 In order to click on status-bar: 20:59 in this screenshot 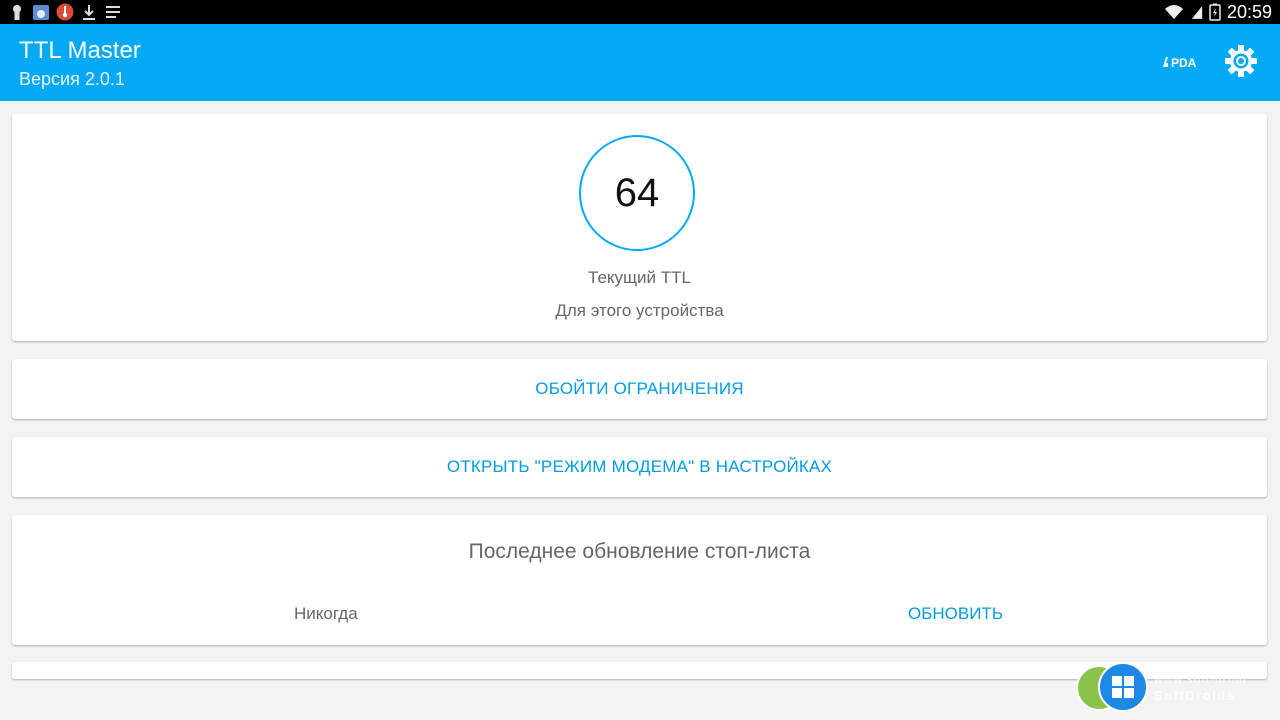, I will do `click(640, 12)`.